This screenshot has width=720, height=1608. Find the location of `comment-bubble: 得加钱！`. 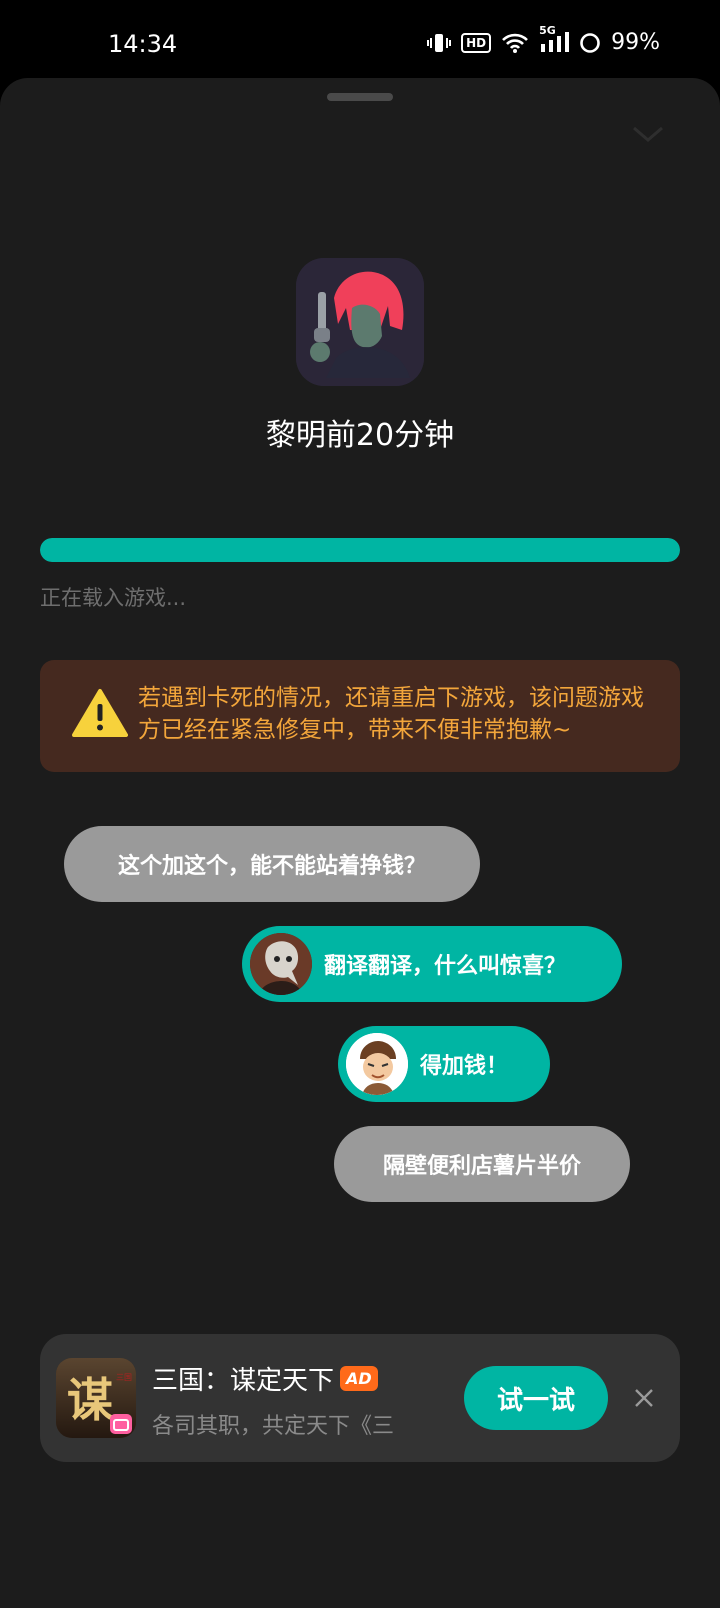

comment-bubble: 得加钱！ is located at coordinates (444, 1064).